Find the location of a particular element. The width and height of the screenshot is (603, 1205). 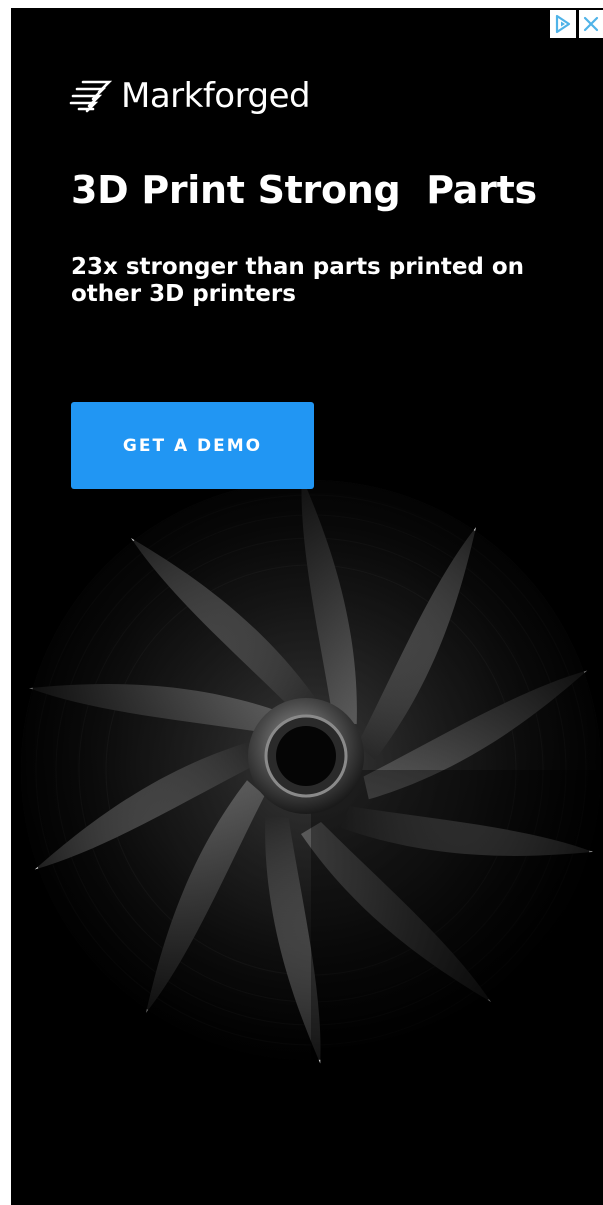

brand-logo: Markforged is located at coordinates (190, 96).